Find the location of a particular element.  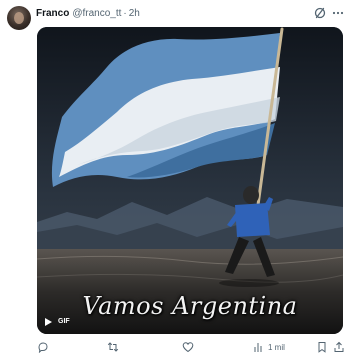

avatar-face is located at coordinates (19, 18).